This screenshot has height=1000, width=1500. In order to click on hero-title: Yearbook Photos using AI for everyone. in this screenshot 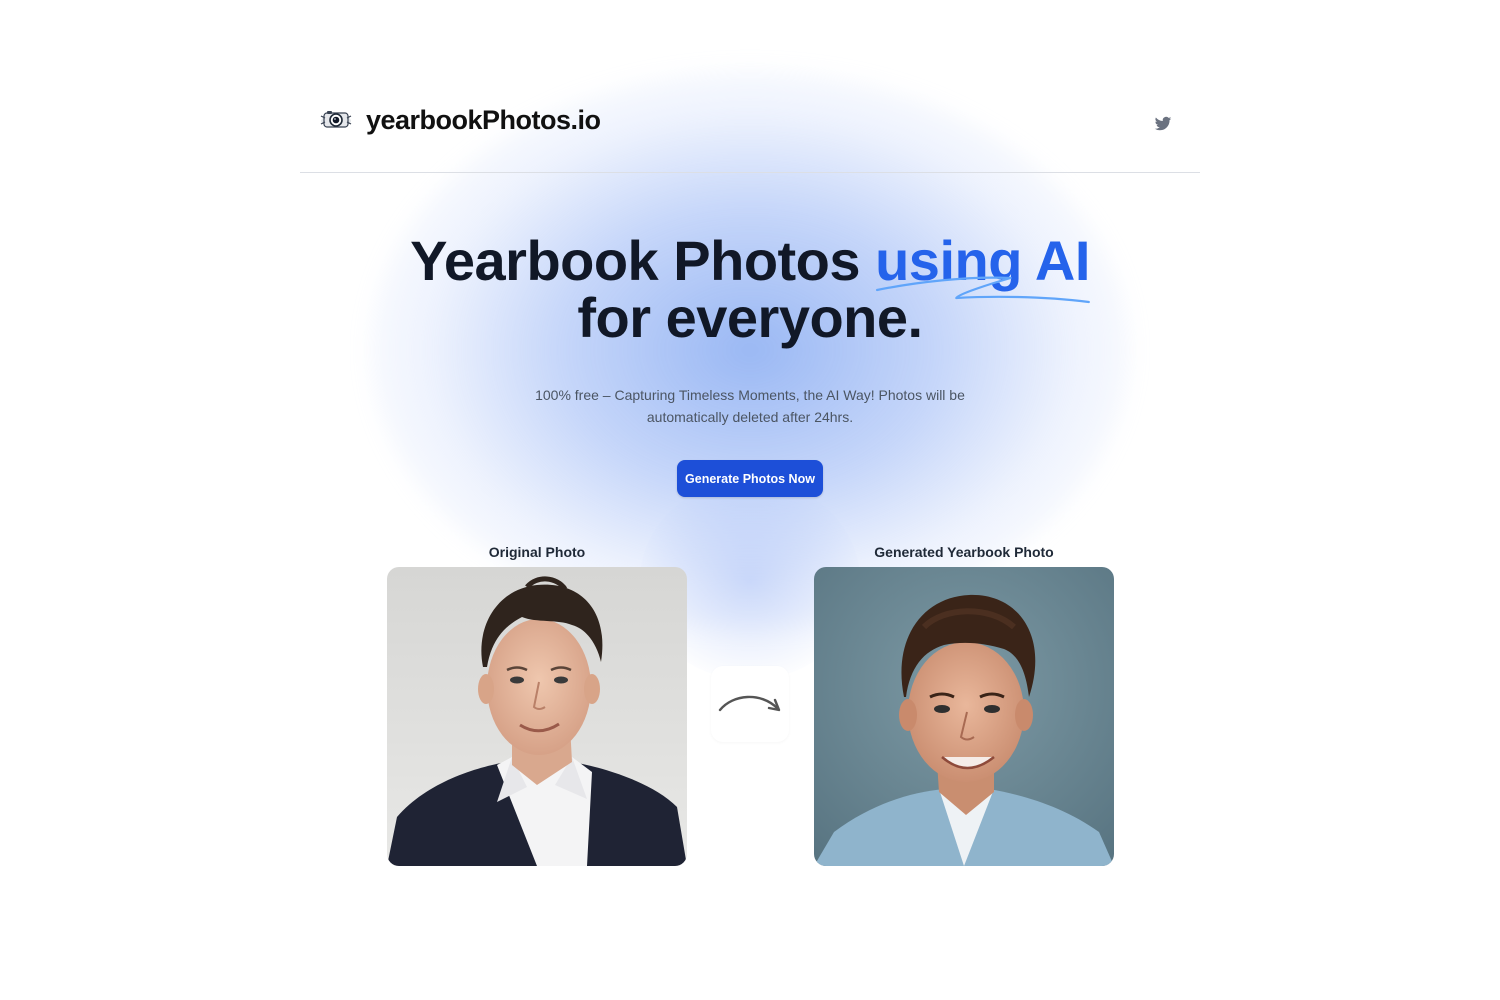, I will do `click(750, 289)`.